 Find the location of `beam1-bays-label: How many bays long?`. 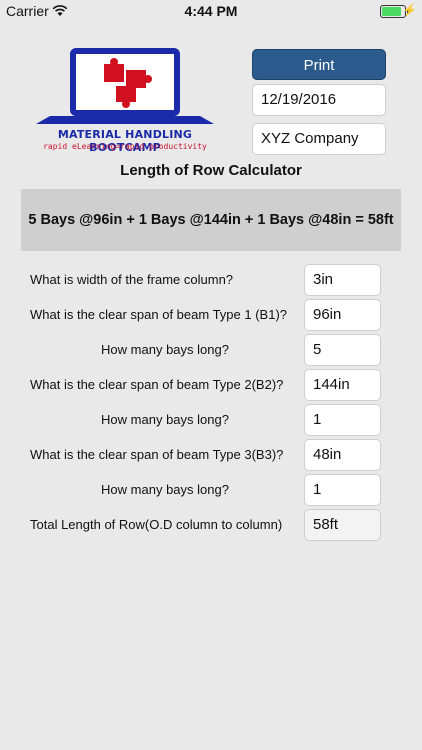

beam1-bays-label: How many bays long? is located at coordinates (165, 349).